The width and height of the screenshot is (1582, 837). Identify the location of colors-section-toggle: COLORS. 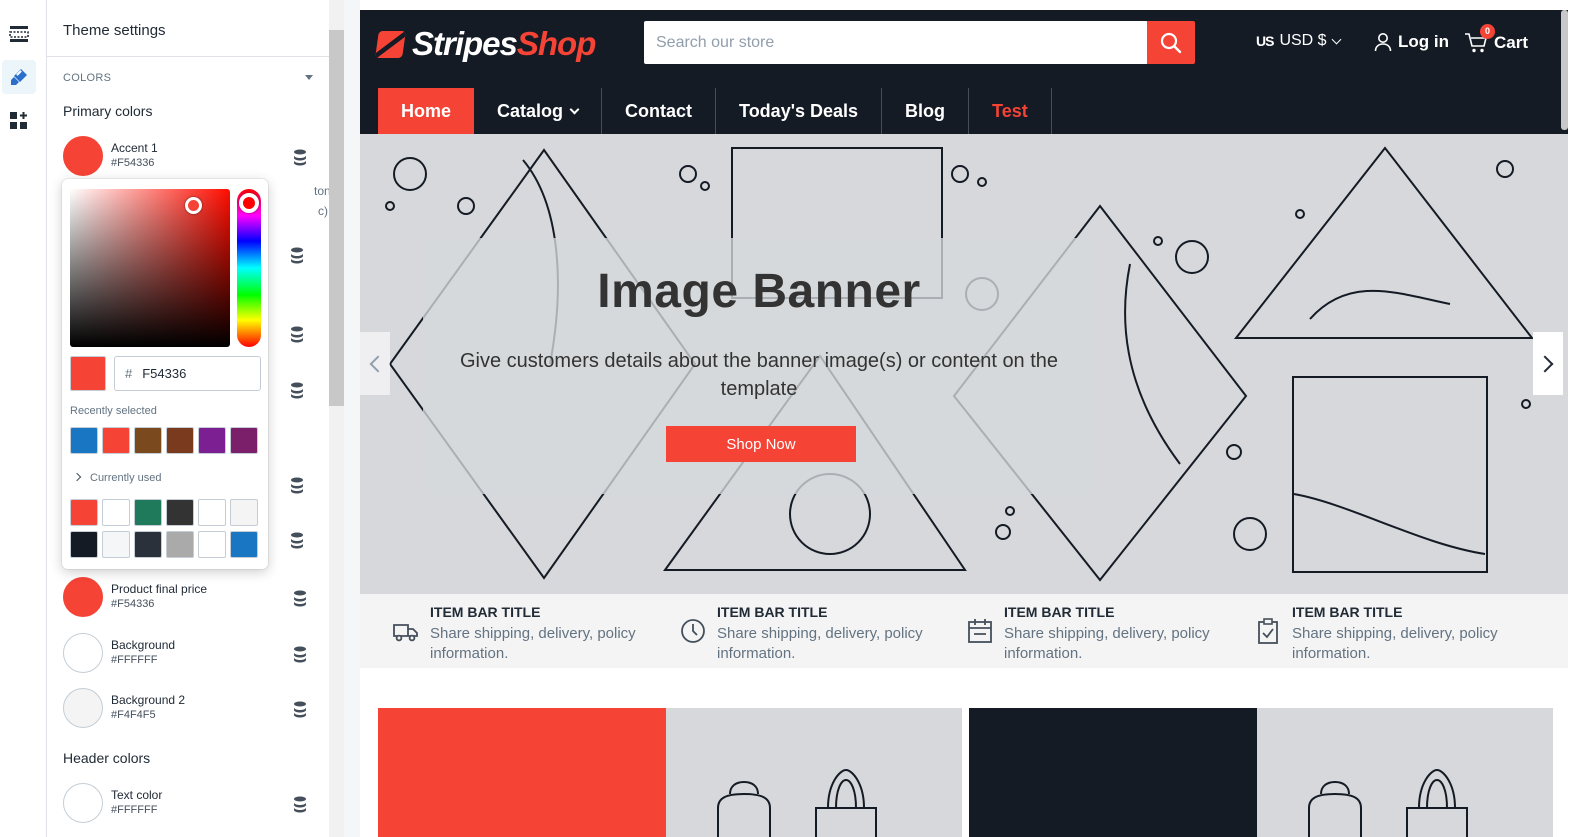
(188, 80).